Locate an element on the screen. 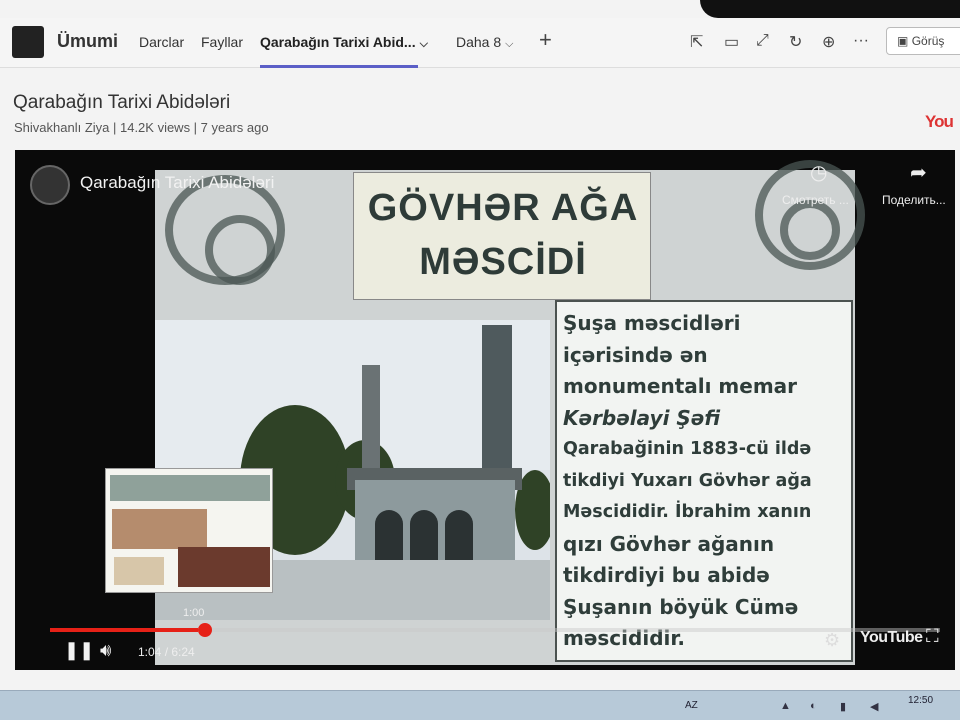 The width and height of the screenshot is (960, 720). youtube-logo: YouTube is located at coordinates (891, 638).